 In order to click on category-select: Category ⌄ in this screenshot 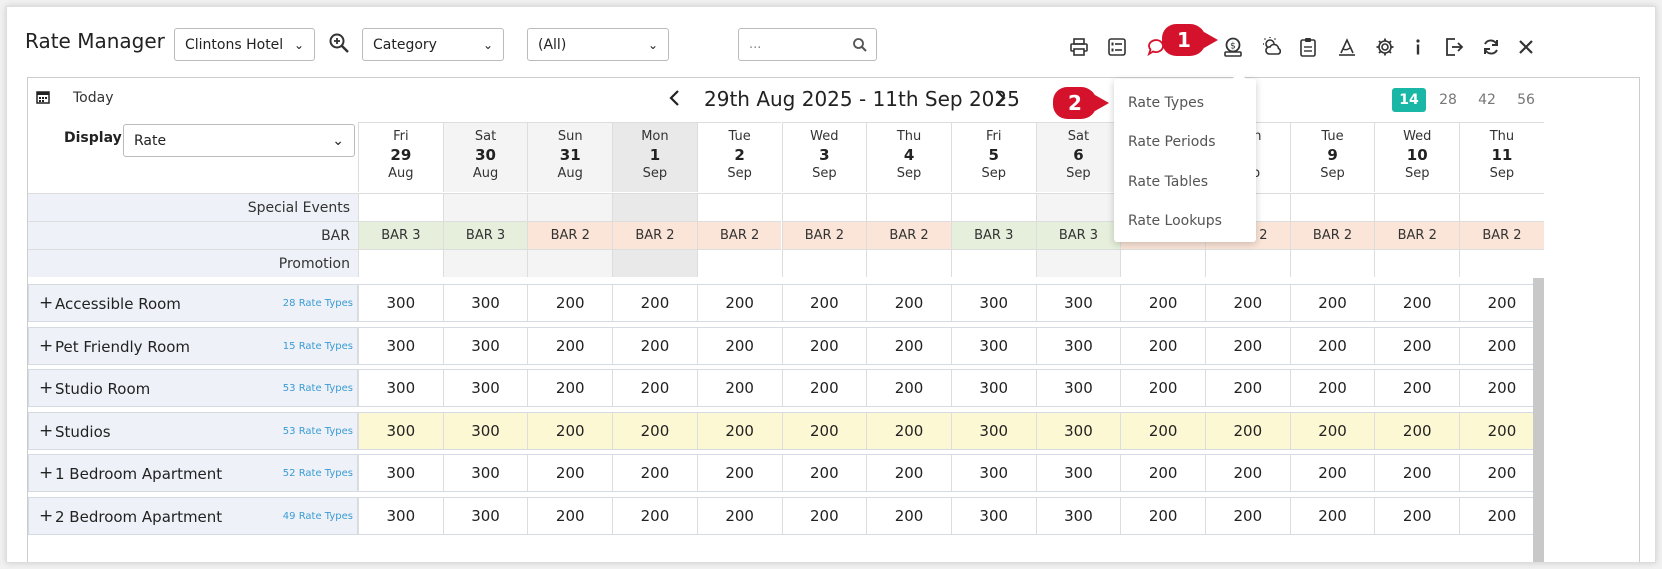, I will do `click(433, 44)`.